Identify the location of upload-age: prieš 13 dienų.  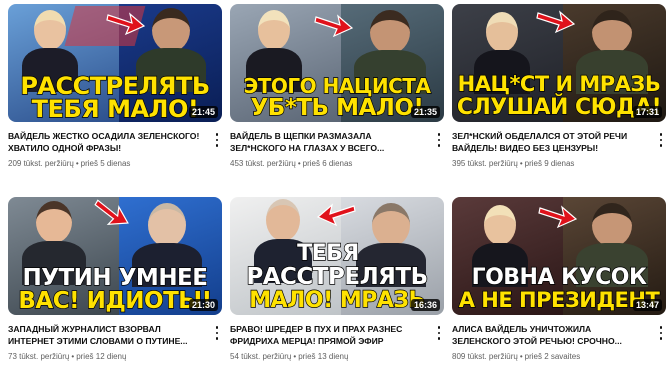
(323, 356).